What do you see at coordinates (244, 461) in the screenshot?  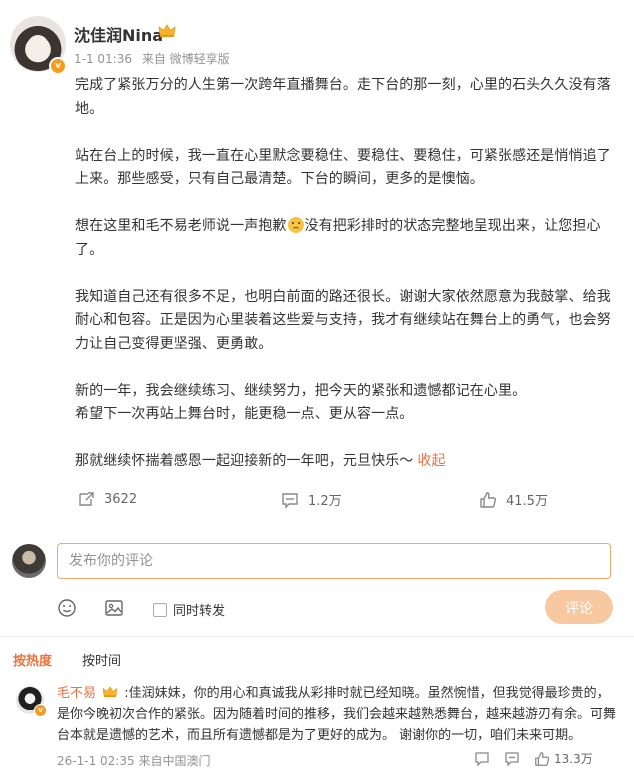 I see `post-text: 那就继续怀揣着感恩一起迎接新的一年吧，元旦快乐～` at bounding box center [244, 461].